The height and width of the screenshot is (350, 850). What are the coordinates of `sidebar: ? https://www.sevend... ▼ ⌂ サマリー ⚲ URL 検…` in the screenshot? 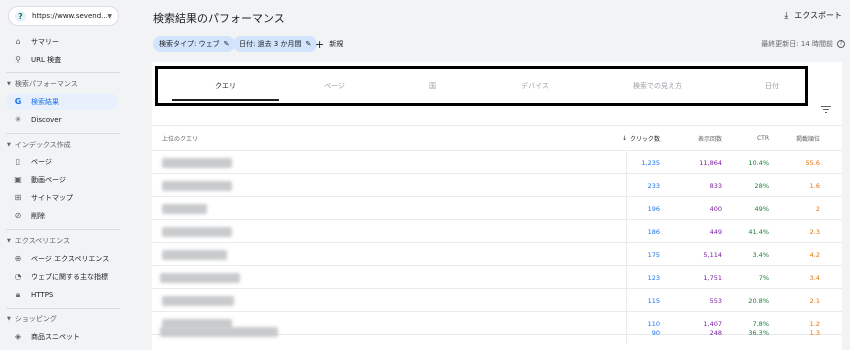 It's located at (63, 175).